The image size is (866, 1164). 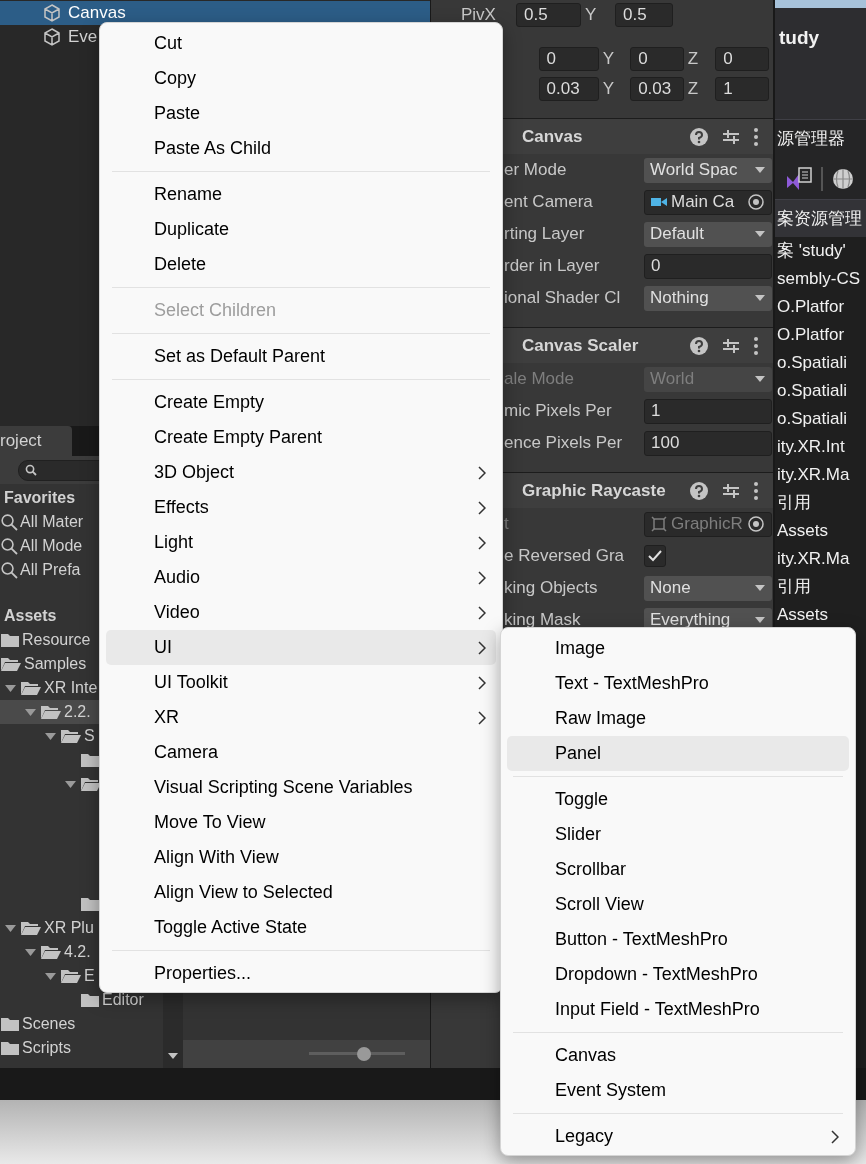 I want to click on field-label: mic Pixels Per, so click(x=558, y=411).